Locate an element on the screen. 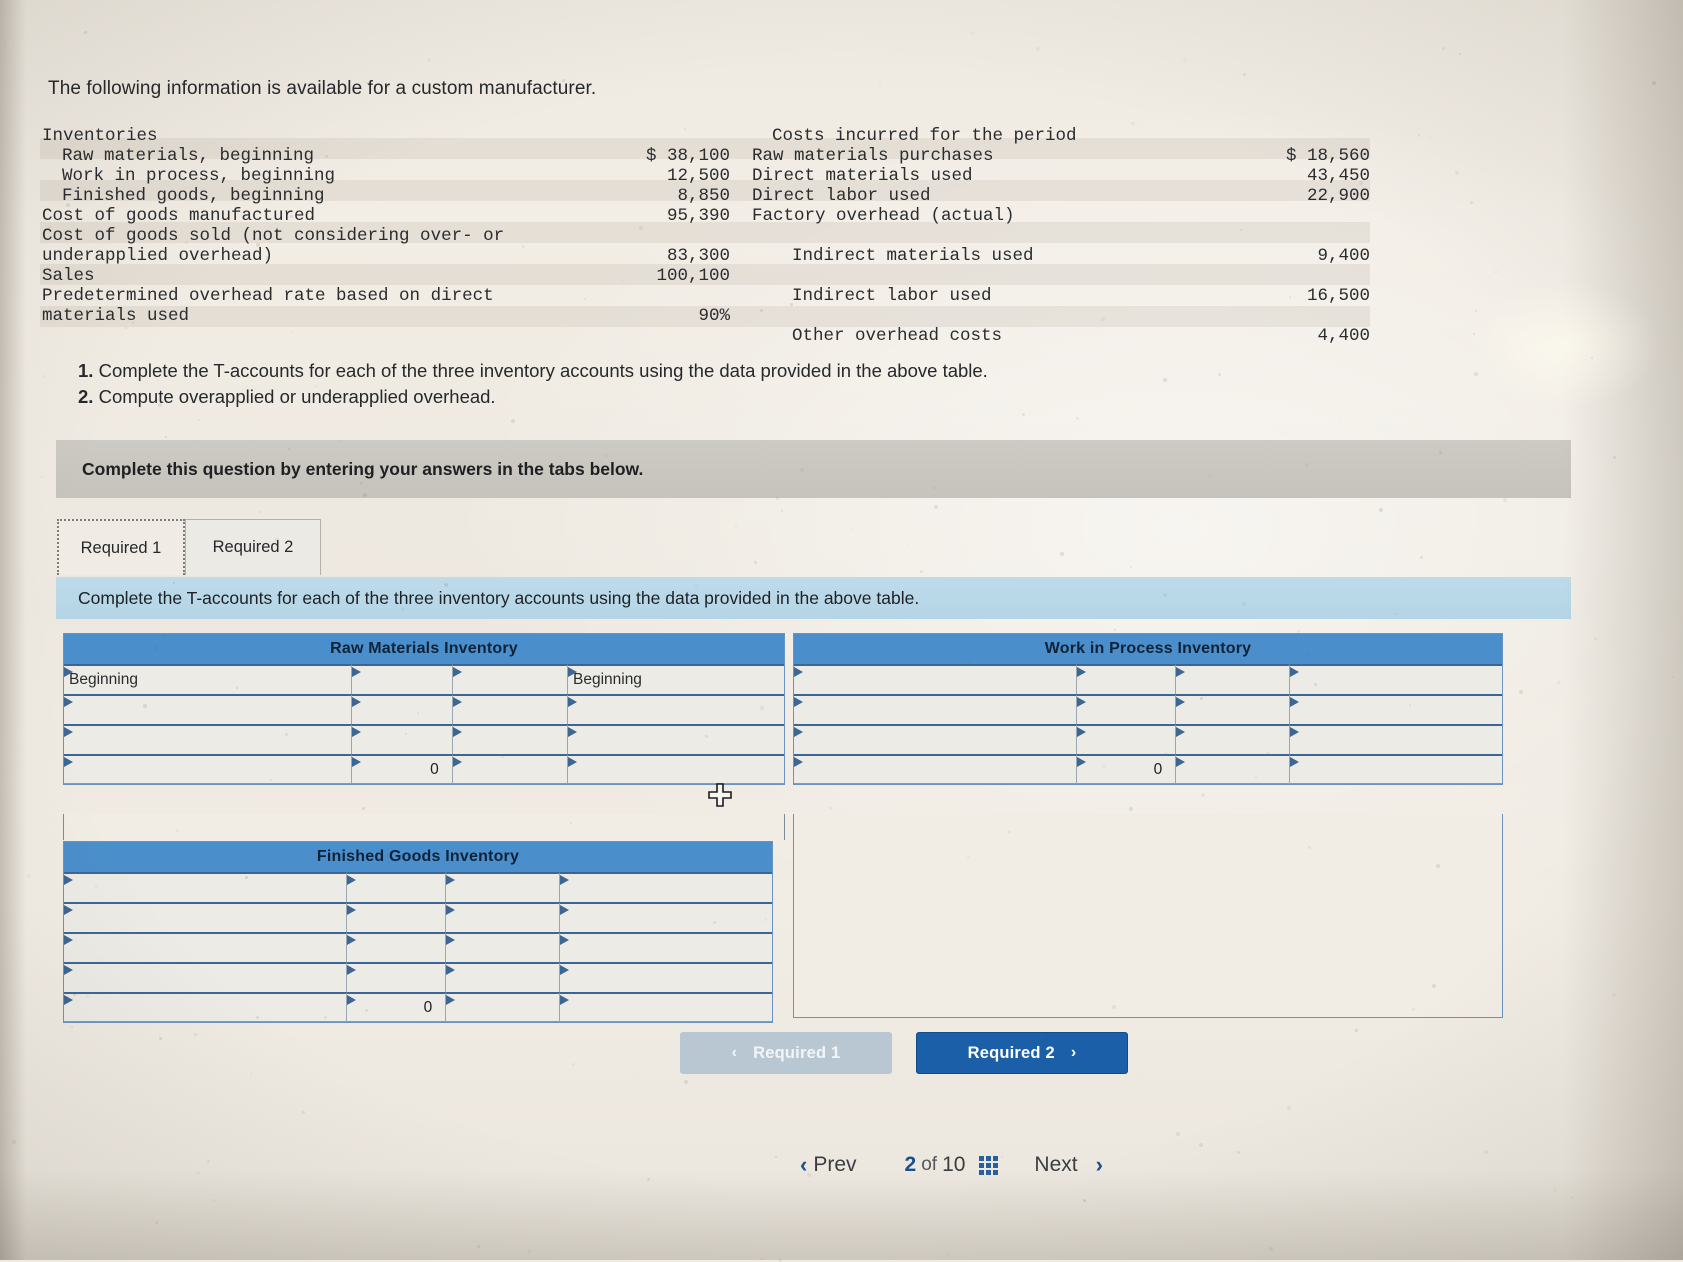  left-table-header: Inventories is located at coordinates (100, 136).